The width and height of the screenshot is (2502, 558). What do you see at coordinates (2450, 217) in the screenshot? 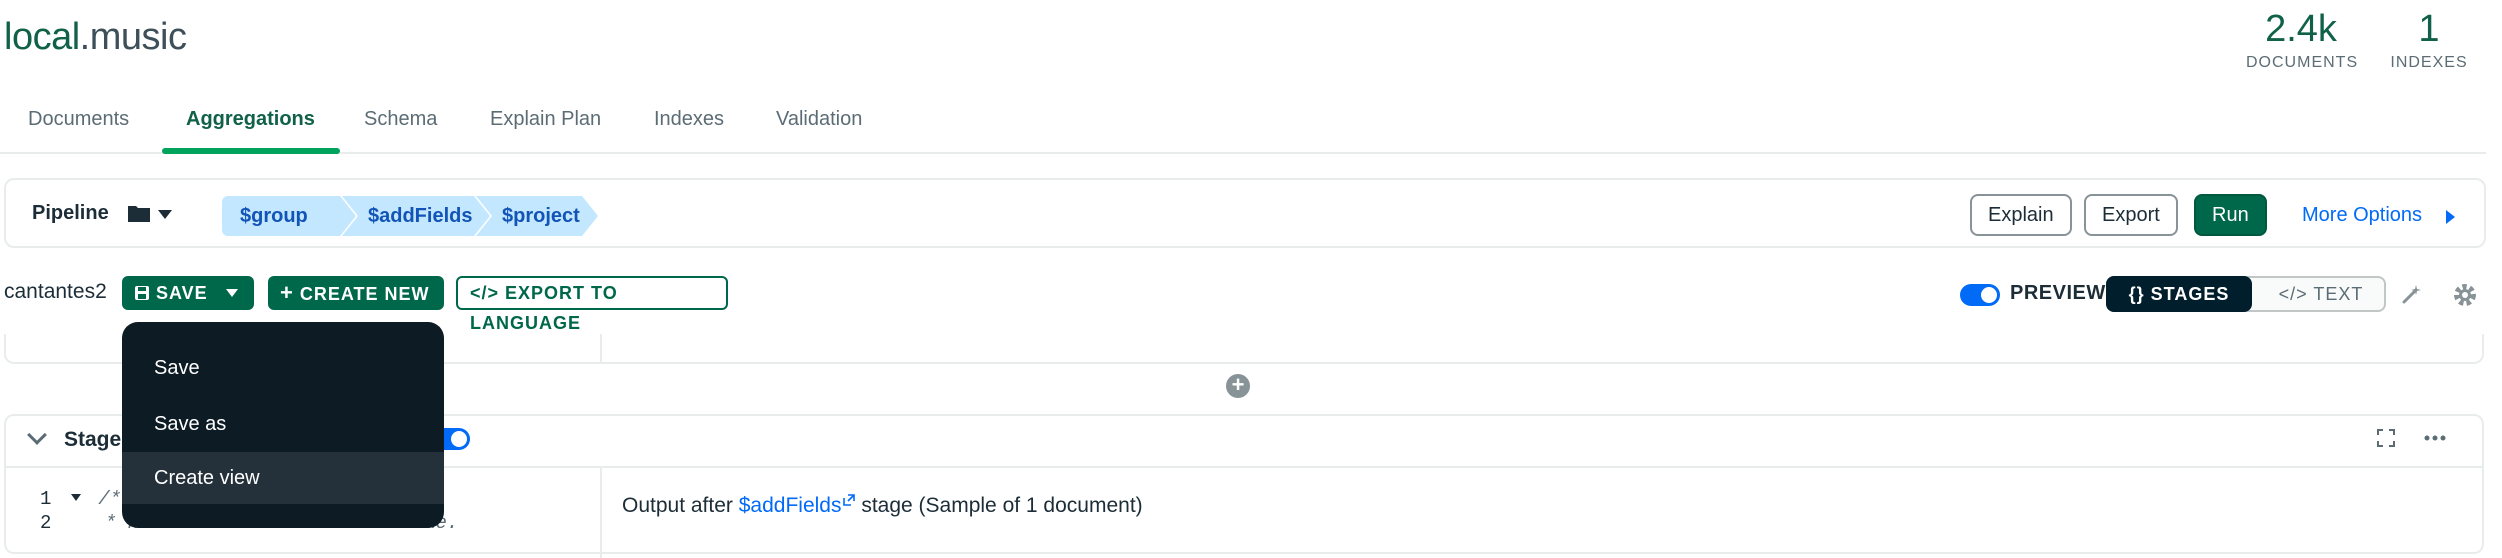
I see `caret-right-icon` at bounding box center [2450, 217].